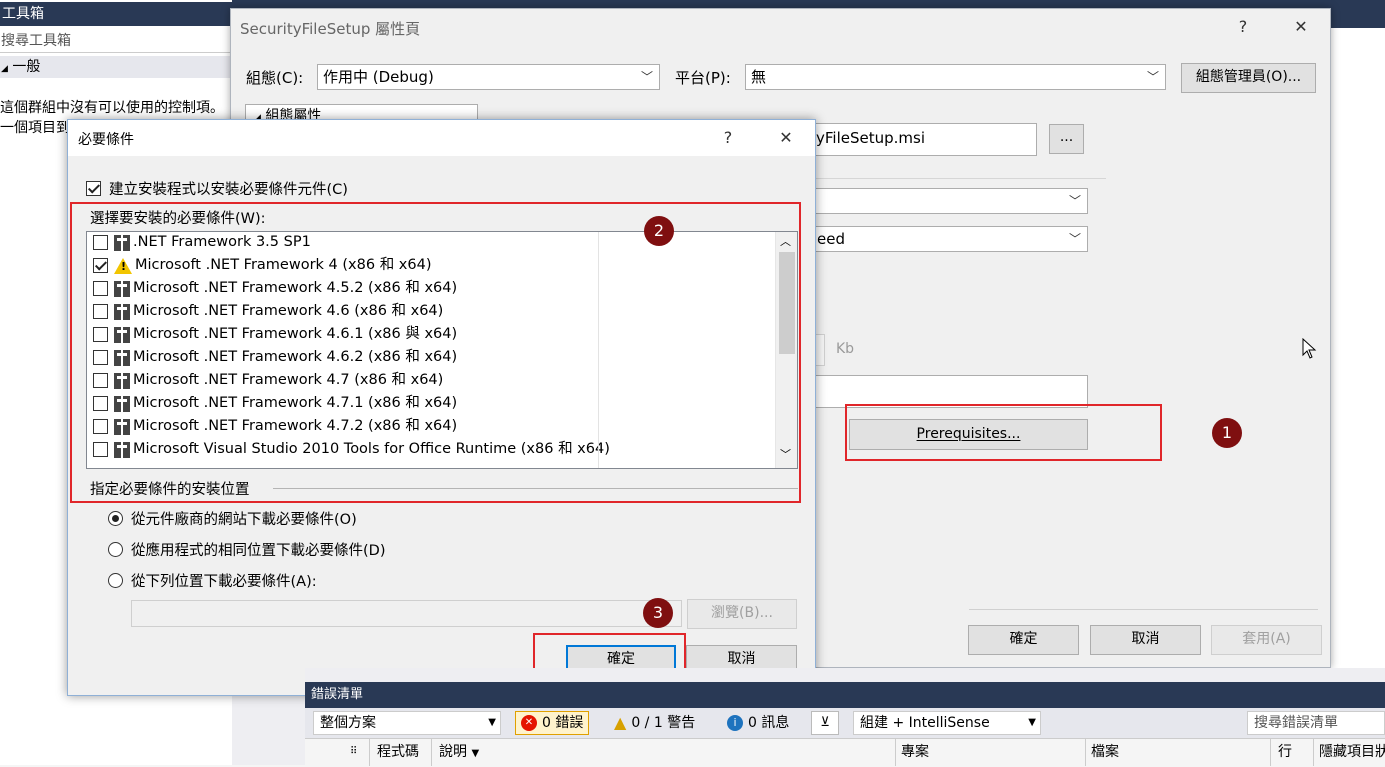  Describe the element at coordinates (348, 723) in the screenshot. I see `scope-value: 整個方案` at that location.